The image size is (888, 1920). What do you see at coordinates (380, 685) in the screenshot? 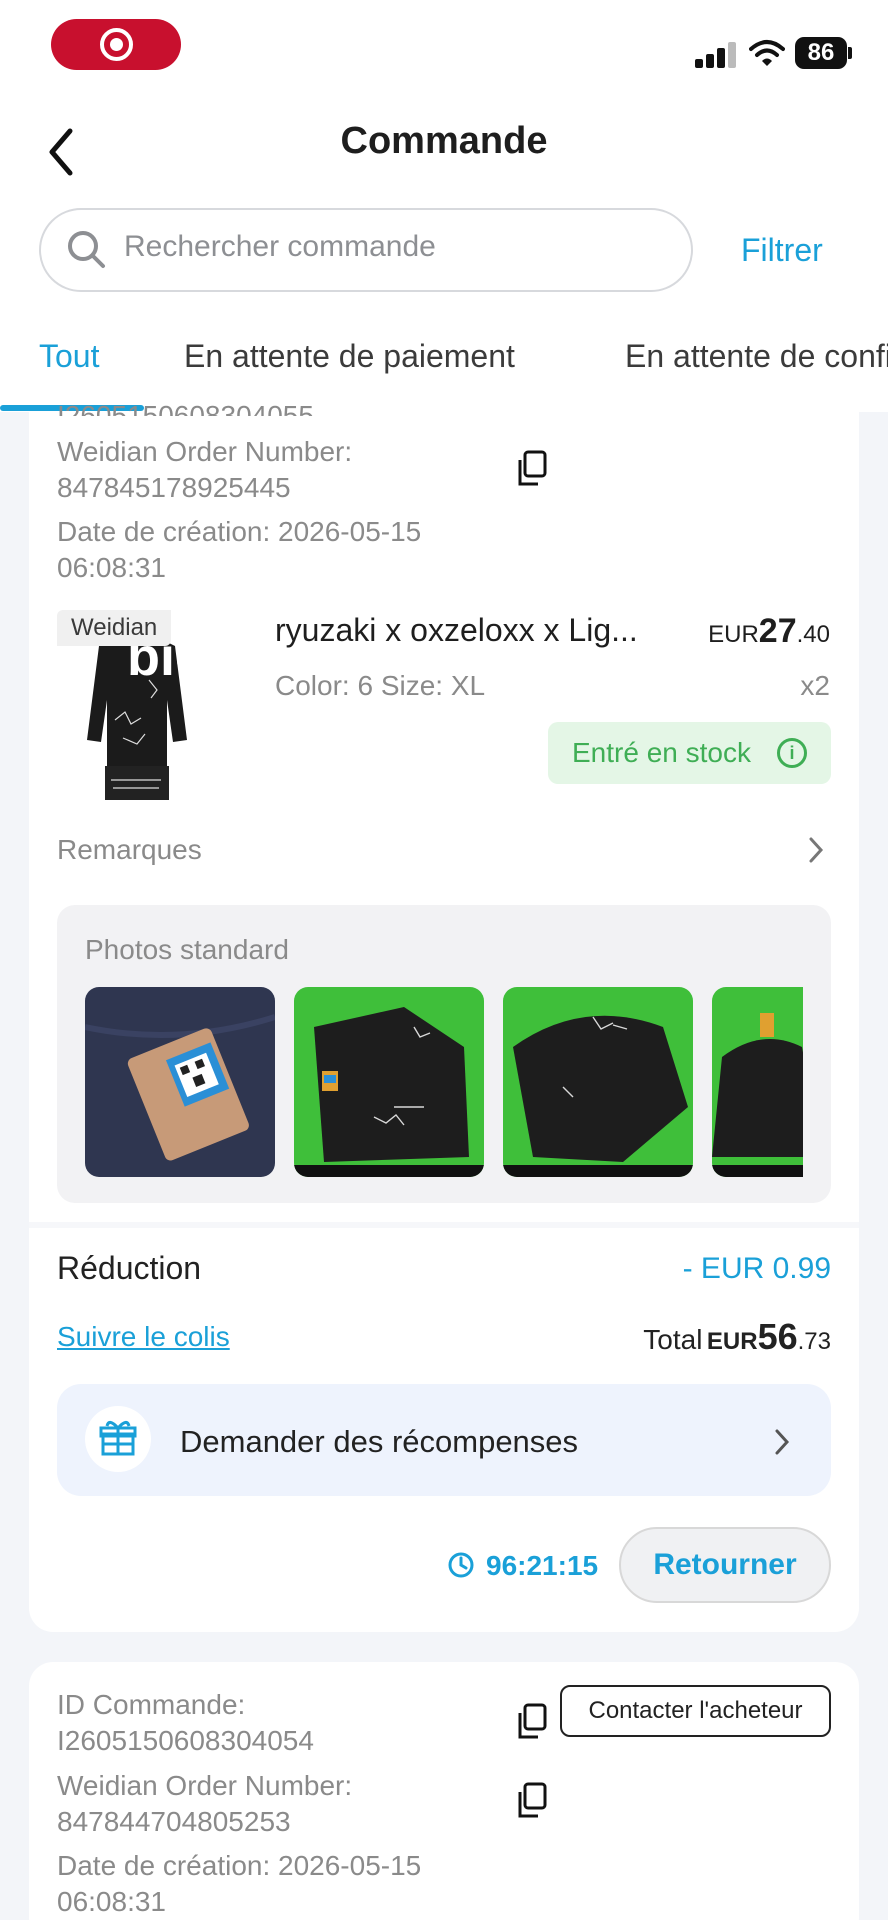
I see `product-variant: Color: 6 Size: XL` at bounding box center [380, 685].